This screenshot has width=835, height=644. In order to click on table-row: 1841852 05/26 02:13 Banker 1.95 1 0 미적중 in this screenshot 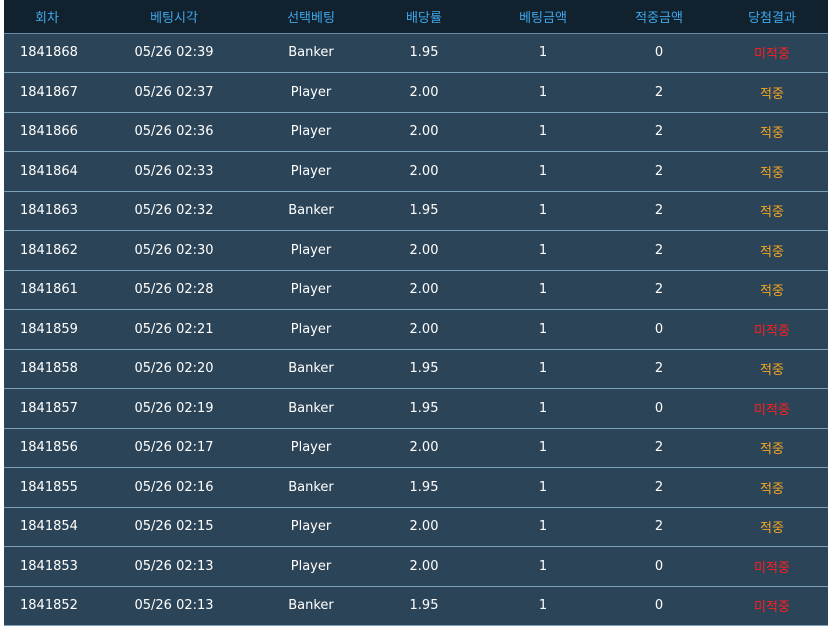, I will do `click(416, 606)`.